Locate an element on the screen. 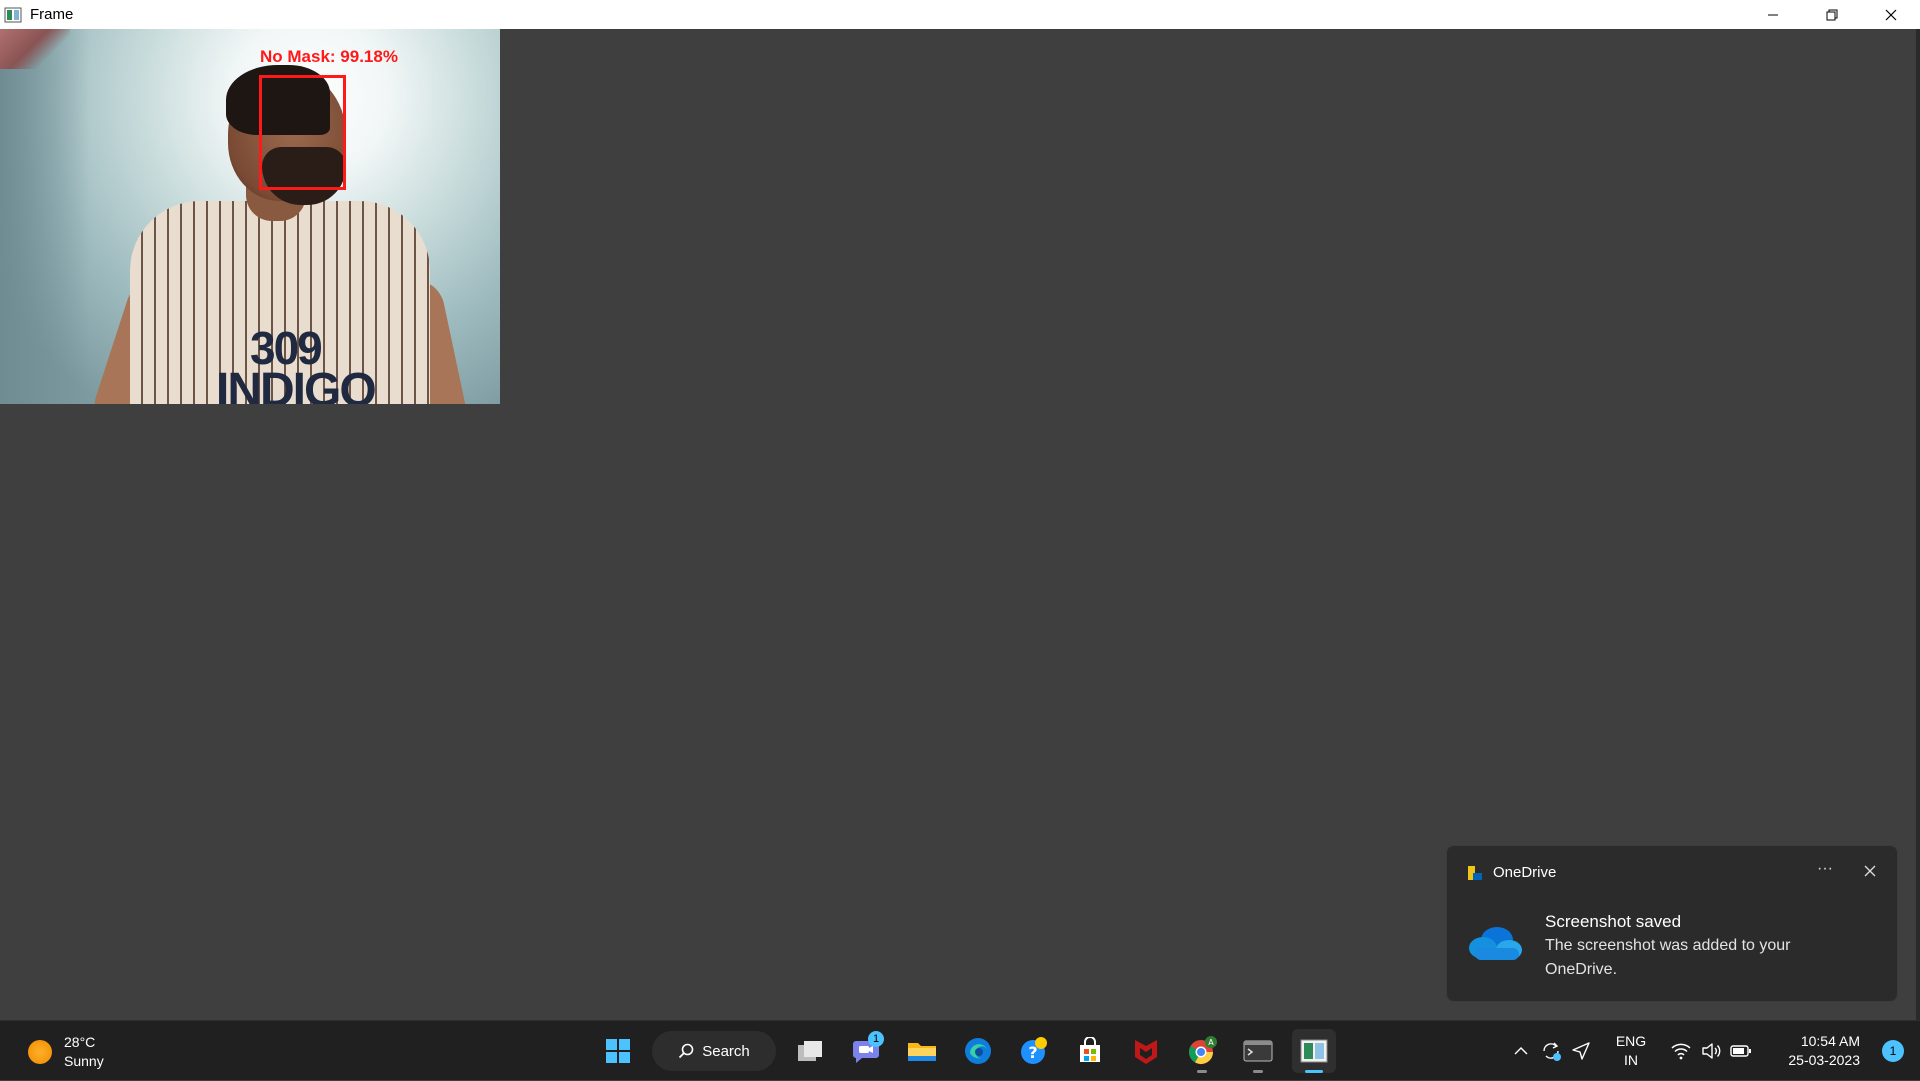 Image resolution: width=1920 pixels, height=1081 pixels. close-button is located at coordinates (1890, 14).